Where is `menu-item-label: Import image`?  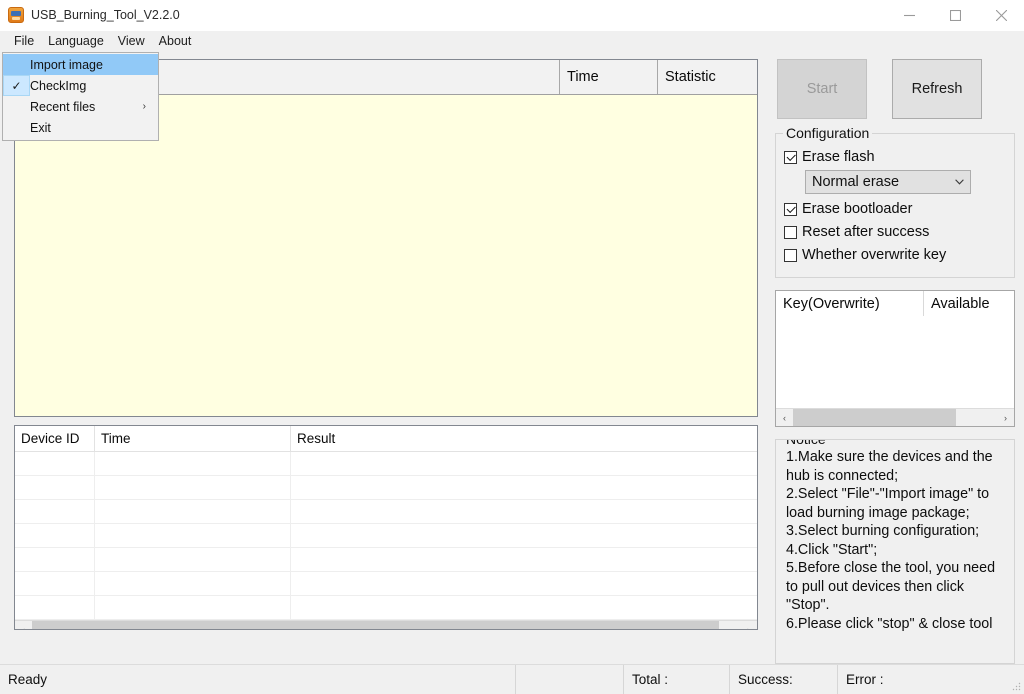 menu-item-label: Import image is located at coordinates (66, 64).